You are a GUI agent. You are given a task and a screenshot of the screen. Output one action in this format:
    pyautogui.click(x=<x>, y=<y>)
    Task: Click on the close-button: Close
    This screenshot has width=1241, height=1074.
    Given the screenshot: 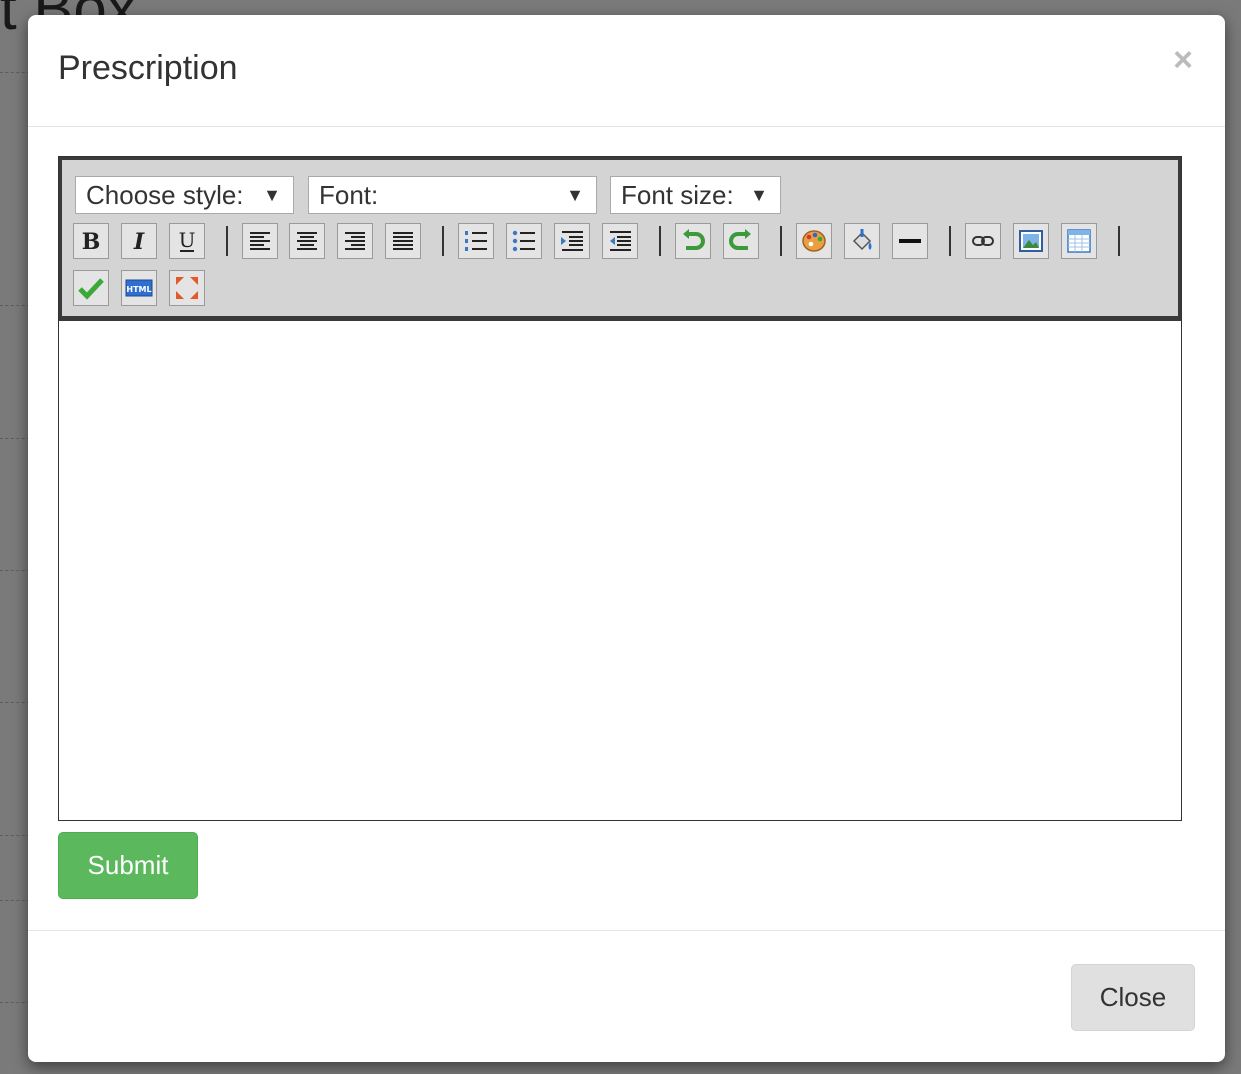 What is the action you would take?
    pyautogui.click(x=1133, y=997)
    